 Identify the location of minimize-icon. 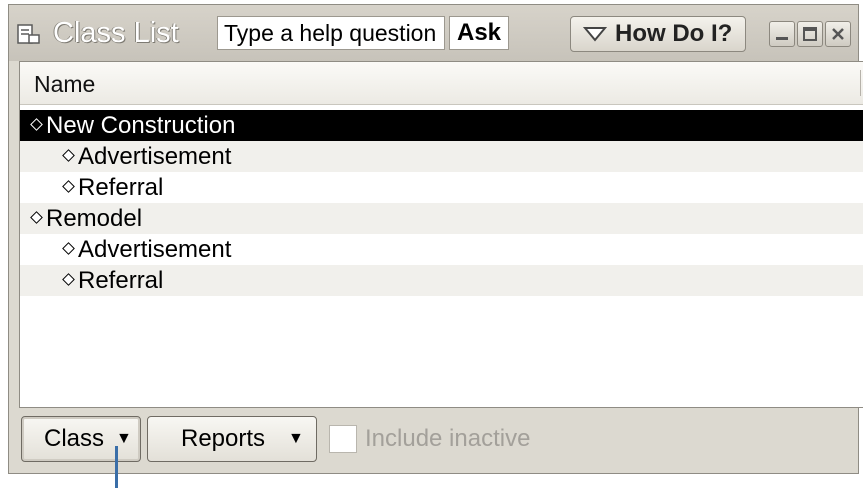
(782, 38).